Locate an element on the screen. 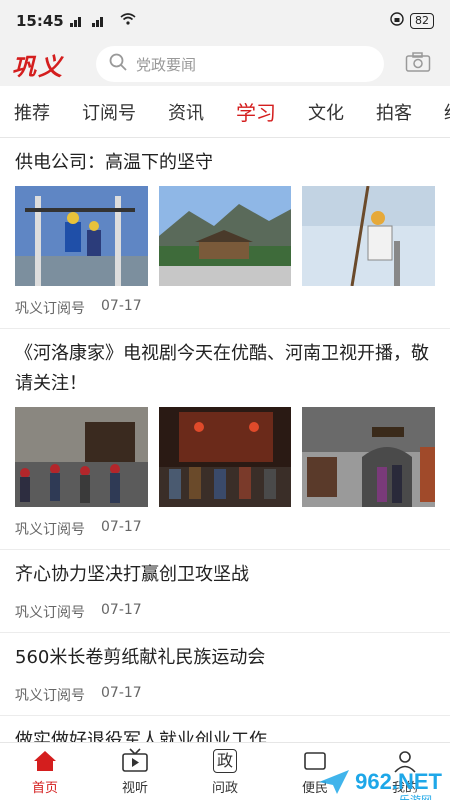 The image size is (450, 800). status-time: 15:45 is located at coordinates (40, 21).